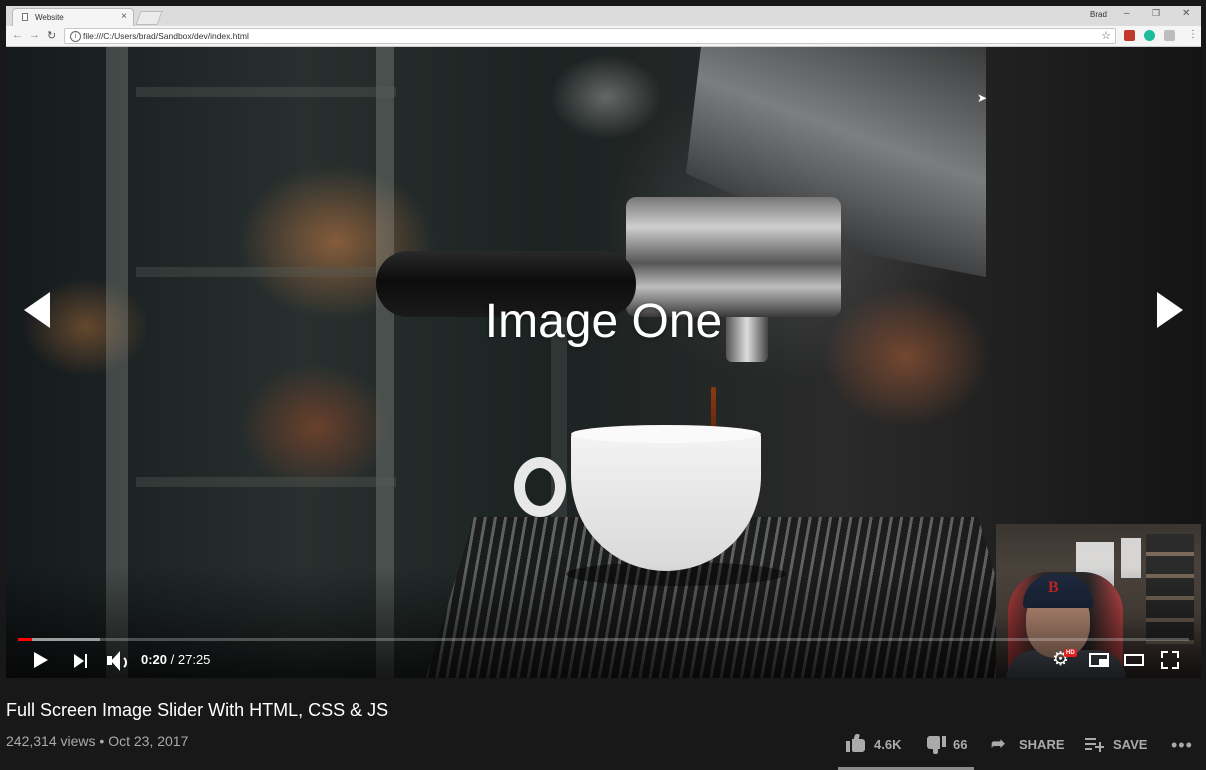 This screenshot has height=770, width=1206. Describe the element at coordinates (1186, 13) in the screenshot. I see `window-close-icon: ✕` at that location.